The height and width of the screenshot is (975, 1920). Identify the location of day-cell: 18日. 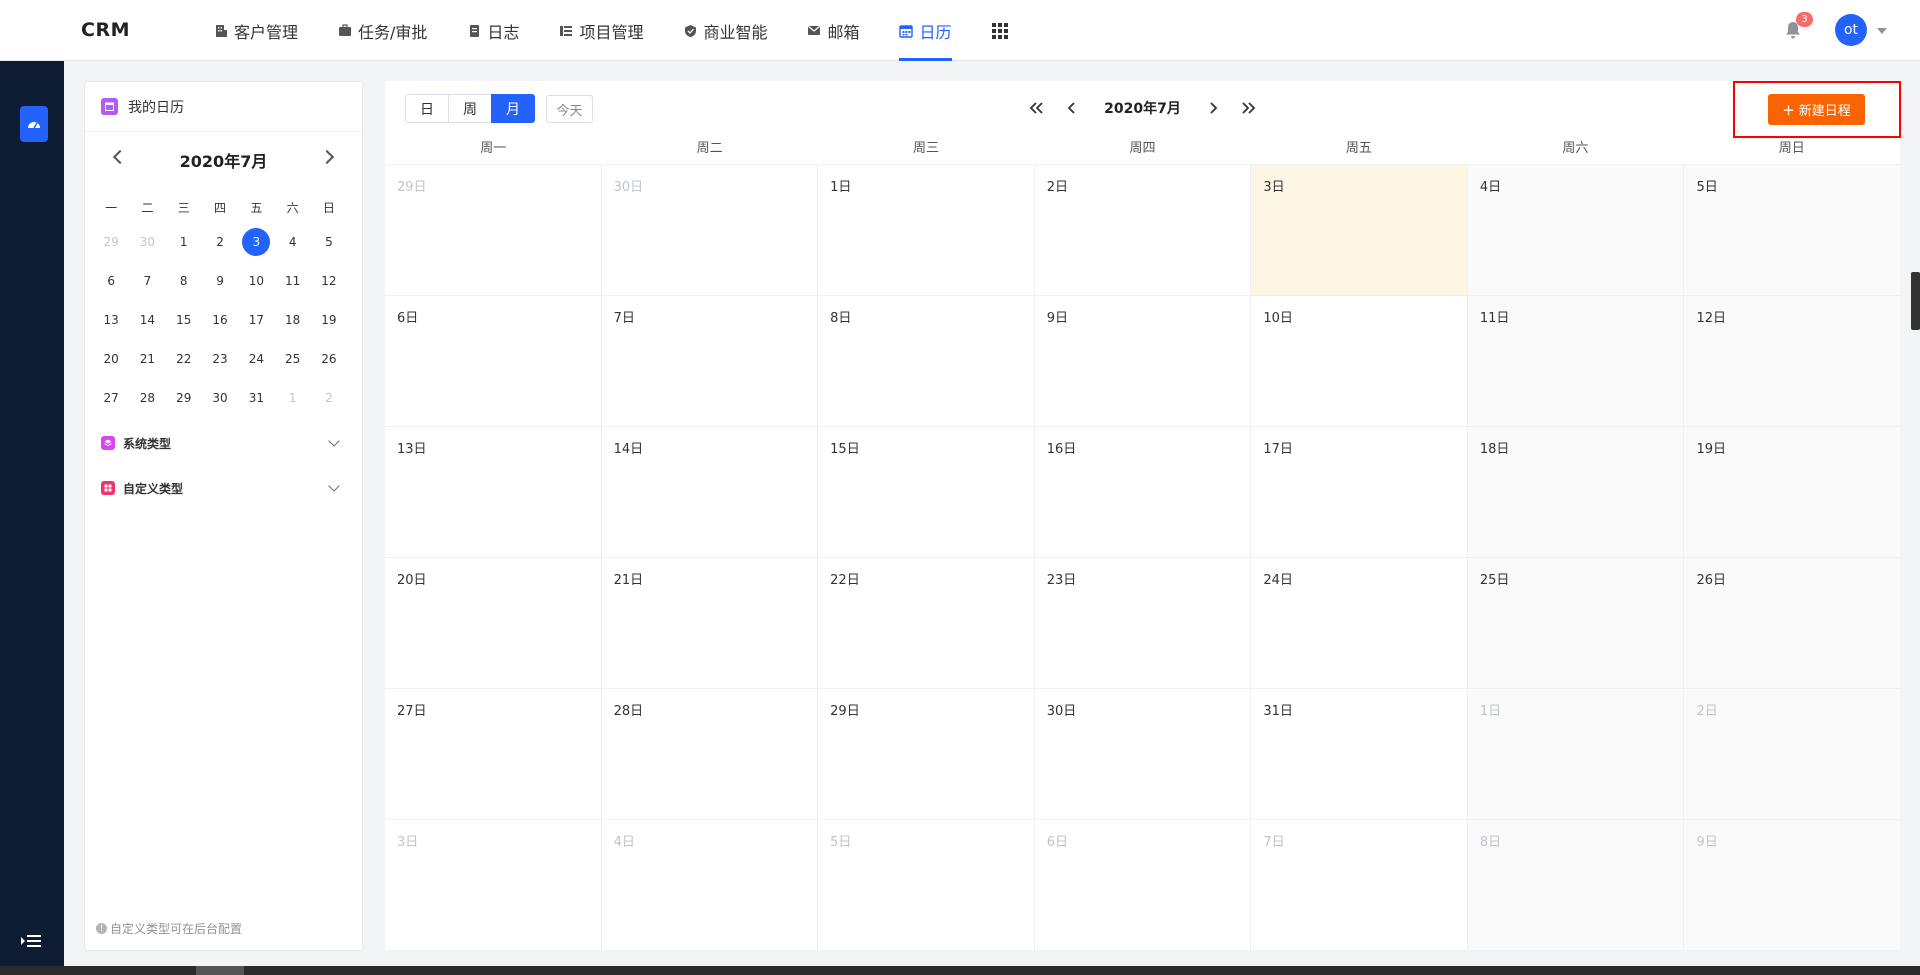
(1576, 492).